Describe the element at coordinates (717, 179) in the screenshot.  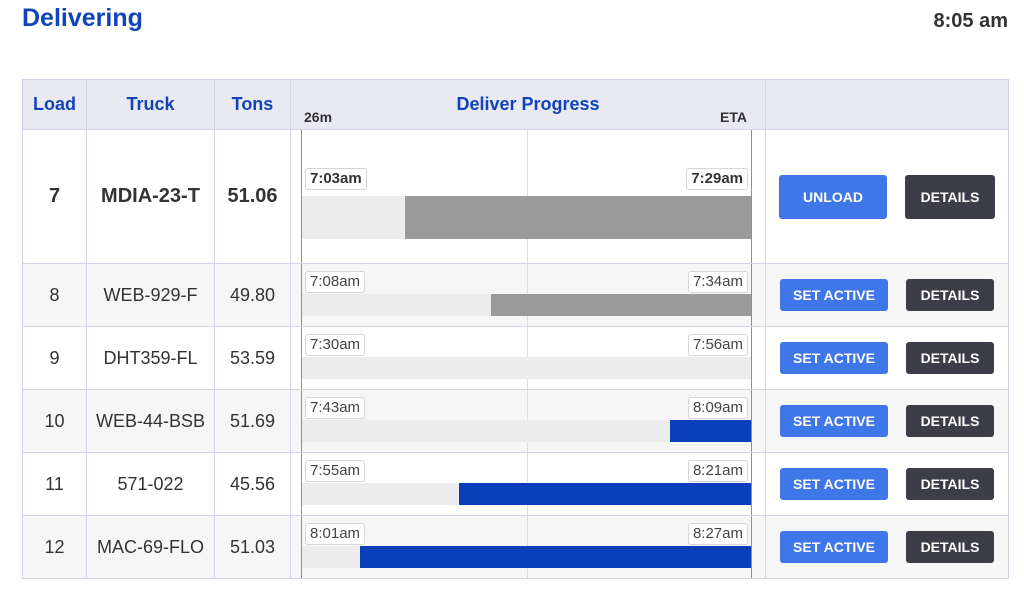
I see `eta-time-label: 7:29am` at that location.